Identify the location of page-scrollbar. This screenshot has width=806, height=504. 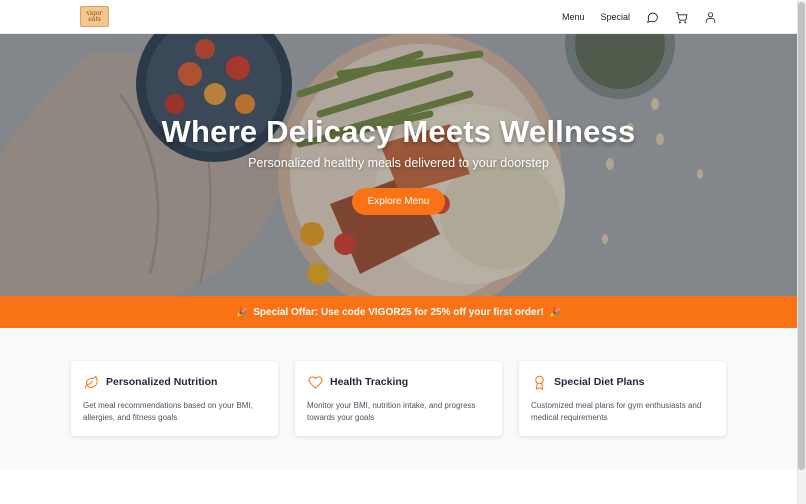
(801, 252).